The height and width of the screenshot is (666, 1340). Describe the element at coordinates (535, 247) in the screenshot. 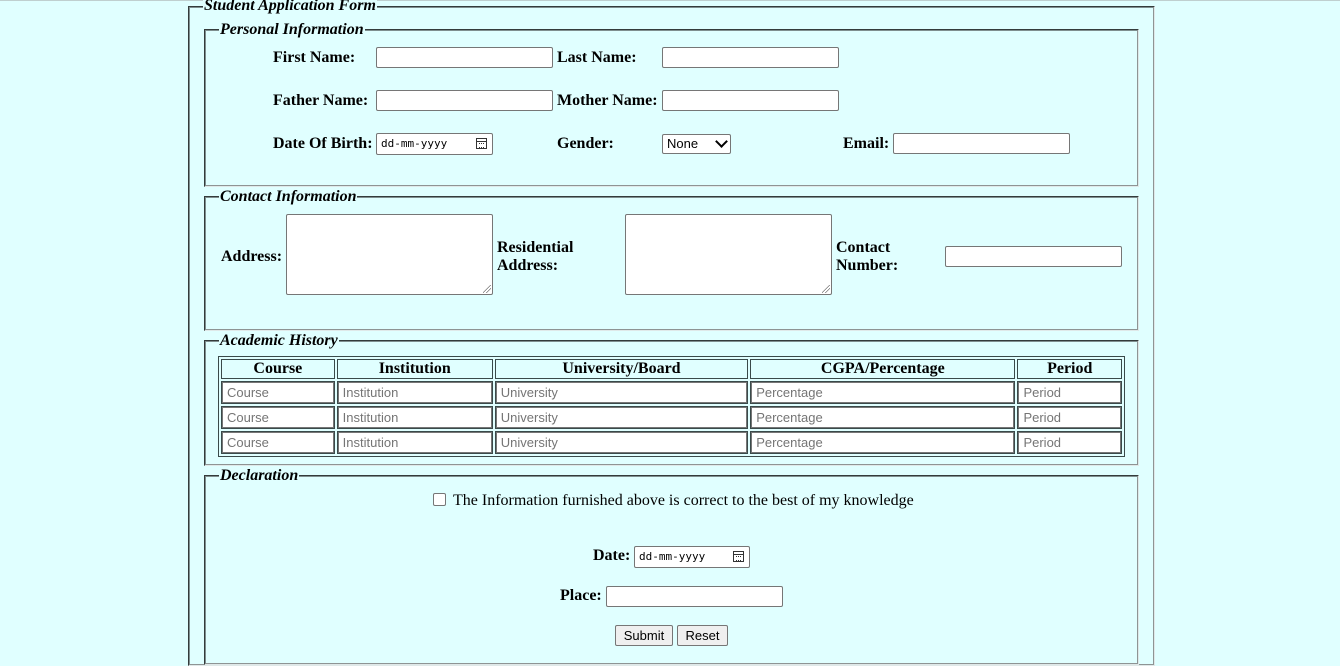

I see `residential-label-line1: Residential` at that location.